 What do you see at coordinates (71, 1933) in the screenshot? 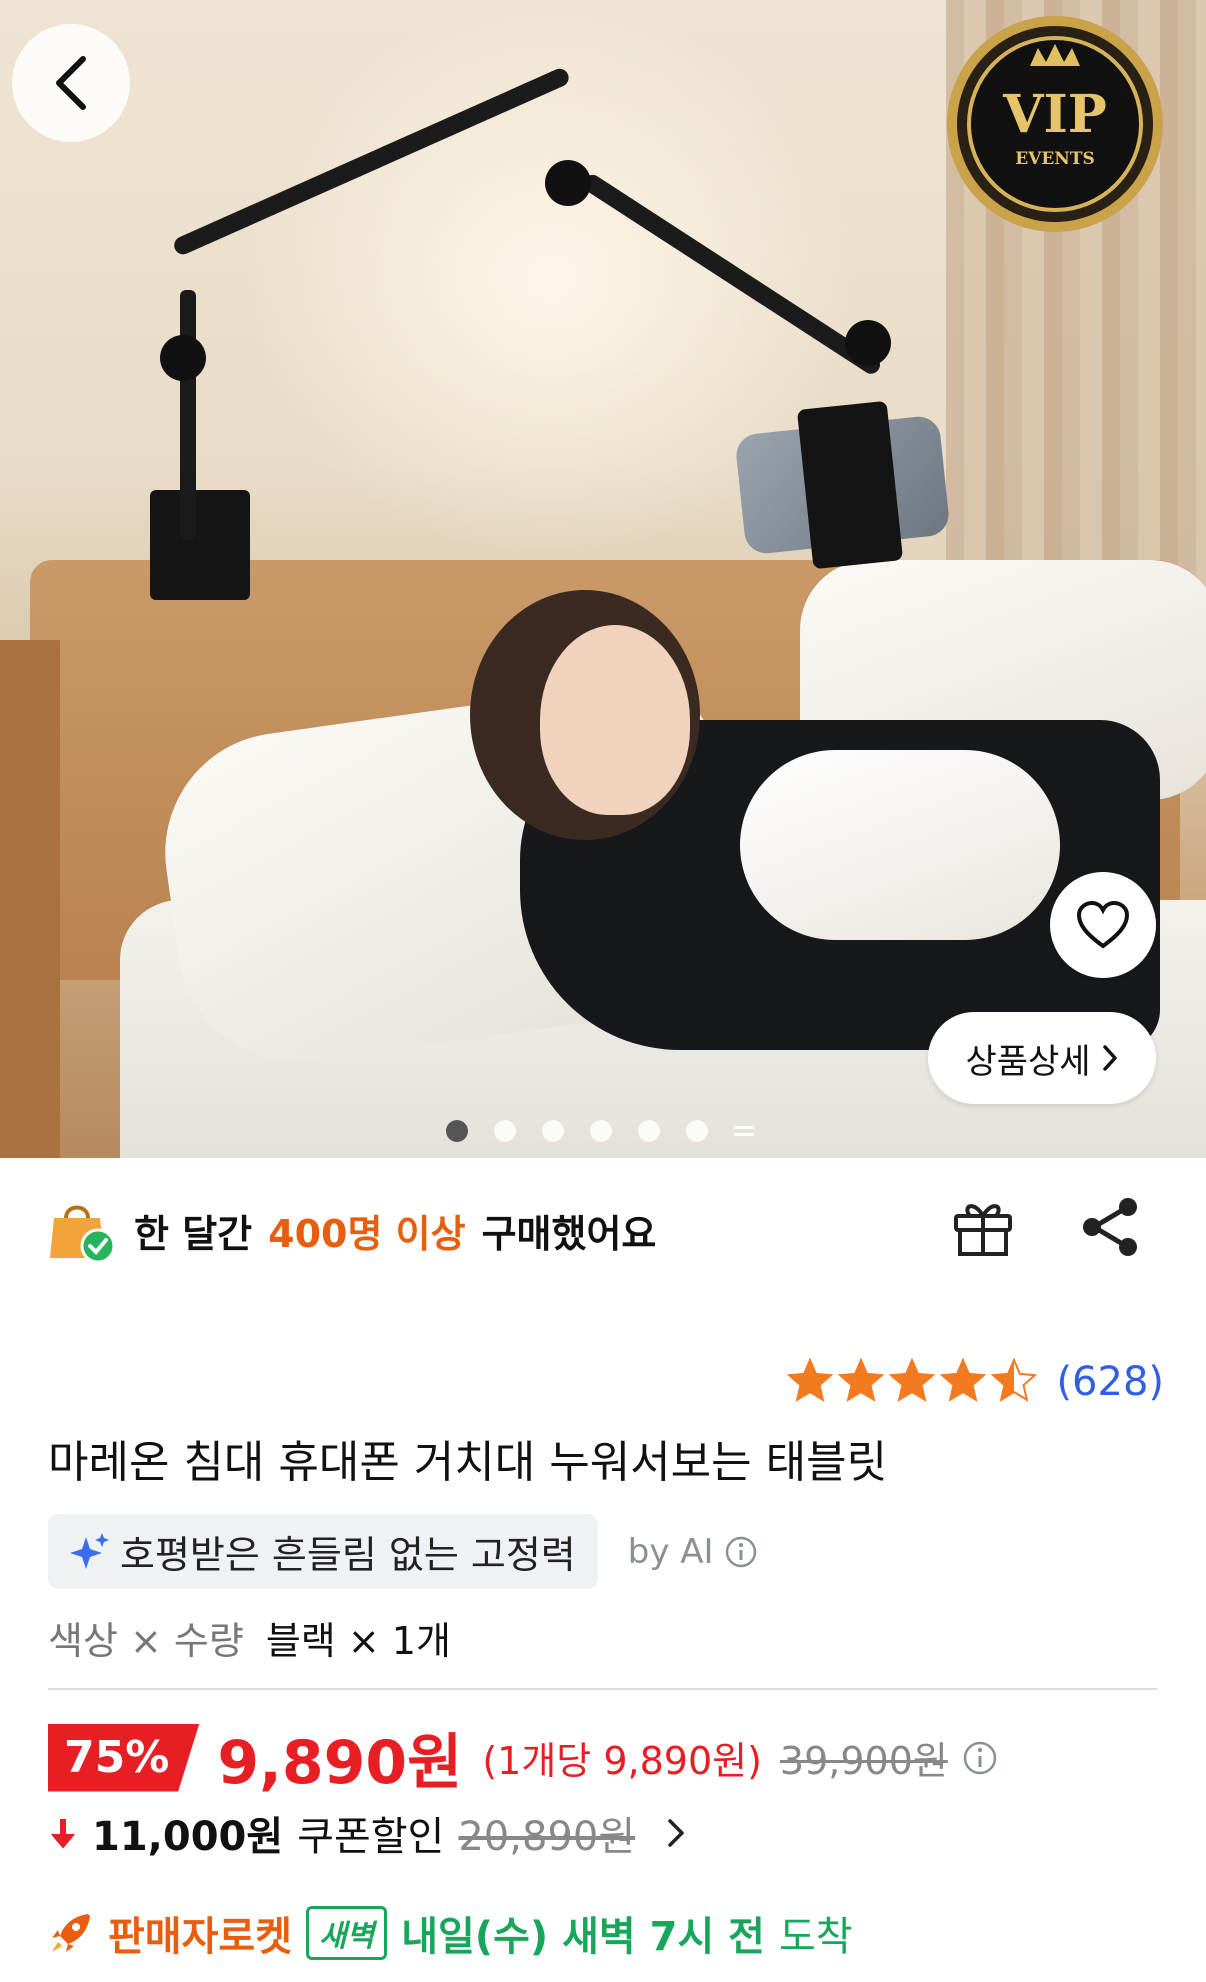
I see `rocket-icon` at bounding box center [71, 1933].